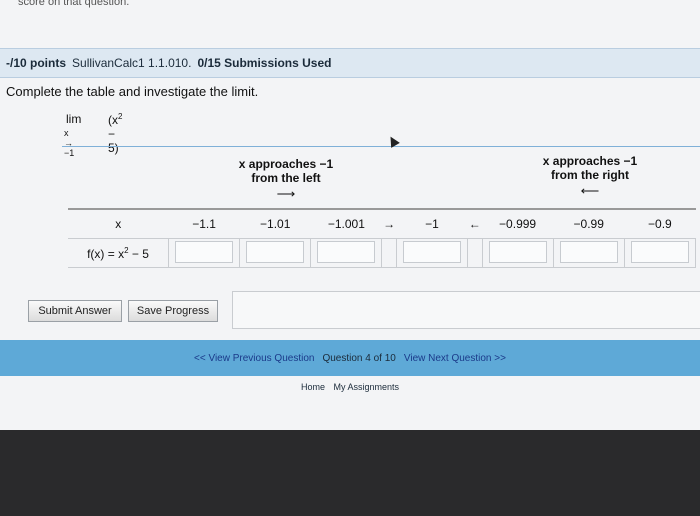 The width and height of the screenshot is (700, 516). I want to click on divider-line, so click(381, 146).